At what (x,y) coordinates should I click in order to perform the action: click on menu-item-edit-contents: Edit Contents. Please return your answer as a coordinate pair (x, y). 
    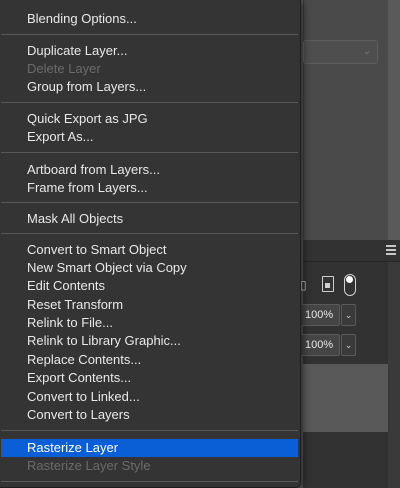
    Looking at the image, I should click on (149, 286).